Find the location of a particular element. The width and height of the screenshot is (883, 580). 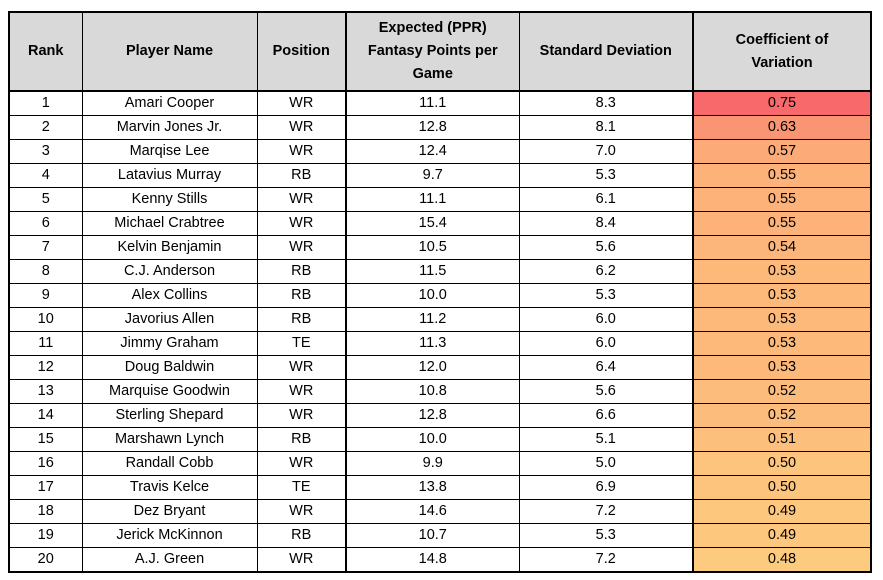

table-row: 10 Javorius Allen RB 11.2 6.0 0.53 is located at coordinates (440, 319).